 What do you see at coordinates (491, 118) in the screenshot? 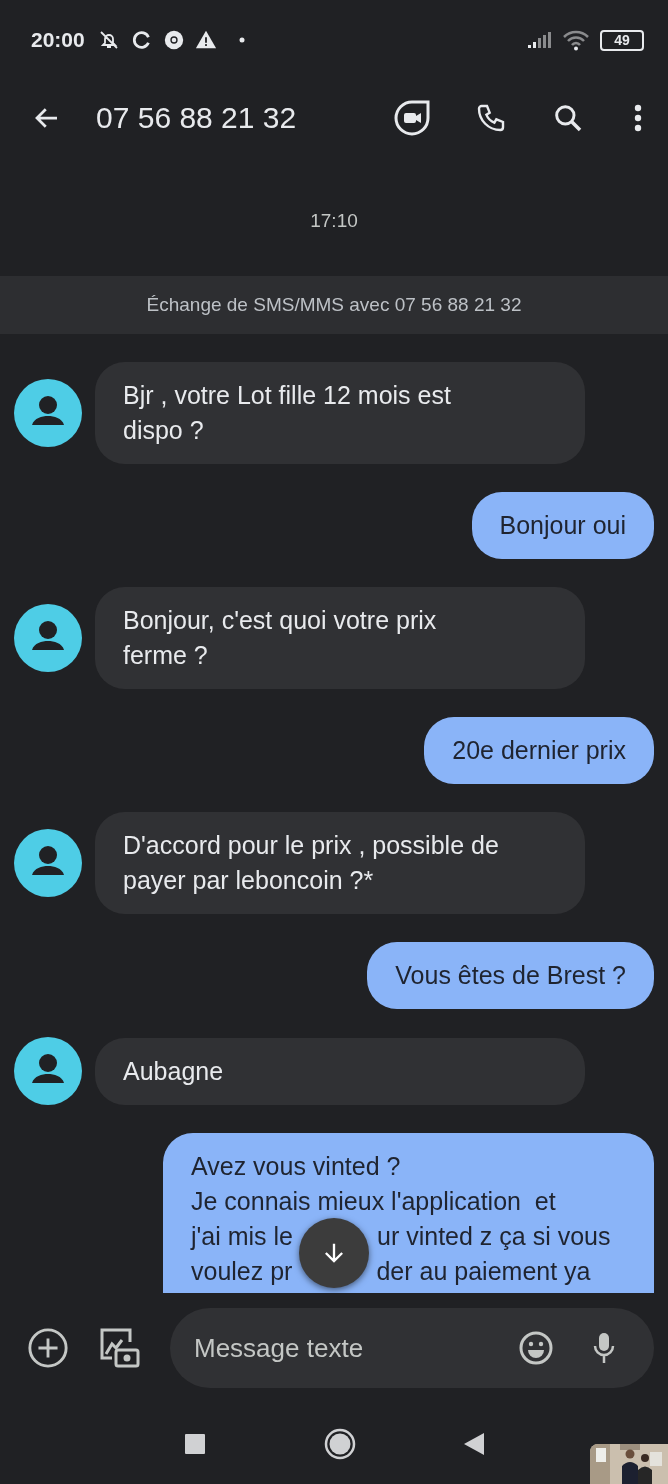
I see `phone-icon` at bounding box center [491, 118].